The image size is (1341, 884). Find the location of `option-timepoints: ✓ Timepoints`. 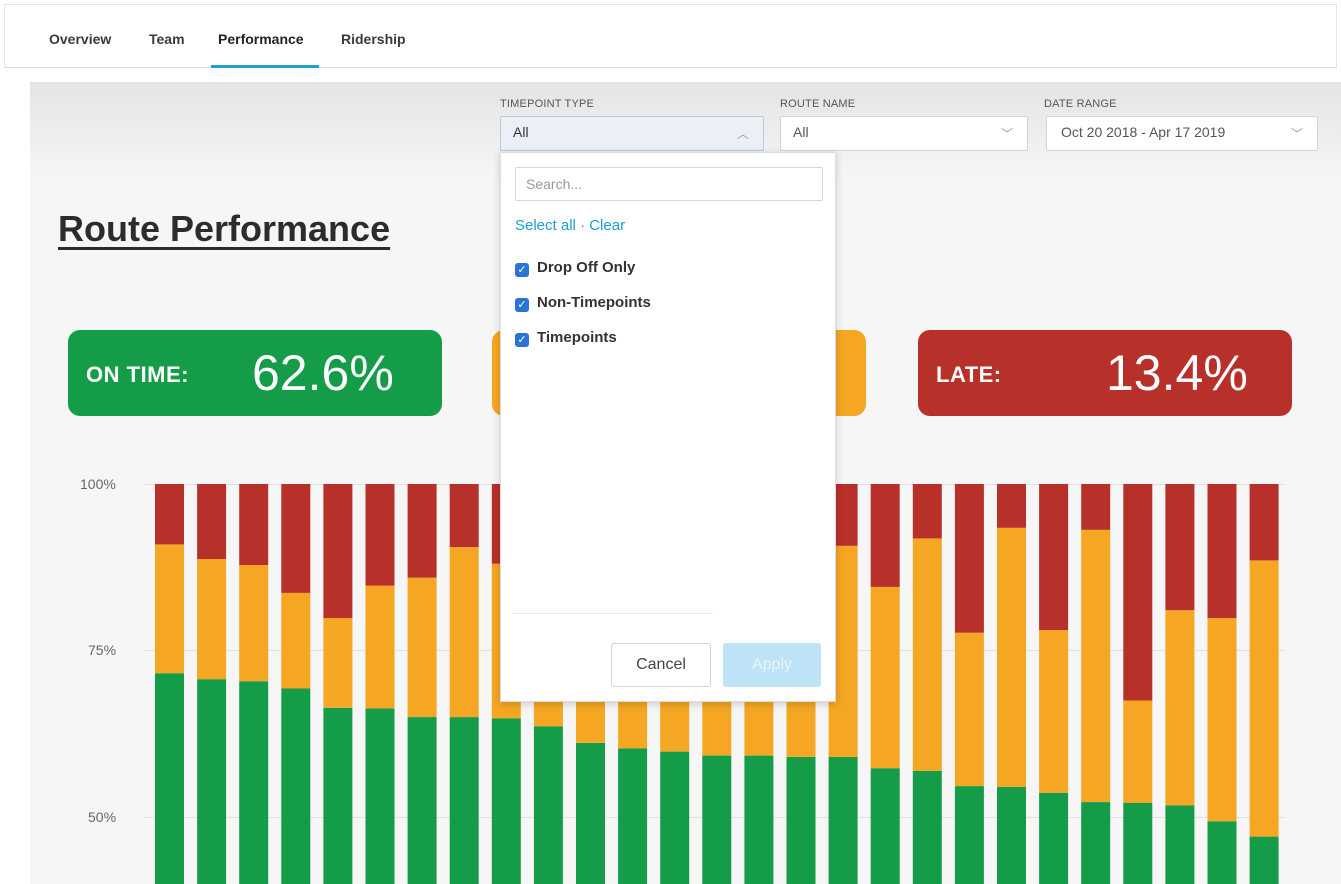

option-timepoints: ✓ Timepoints is located at coordinates (566, 338).